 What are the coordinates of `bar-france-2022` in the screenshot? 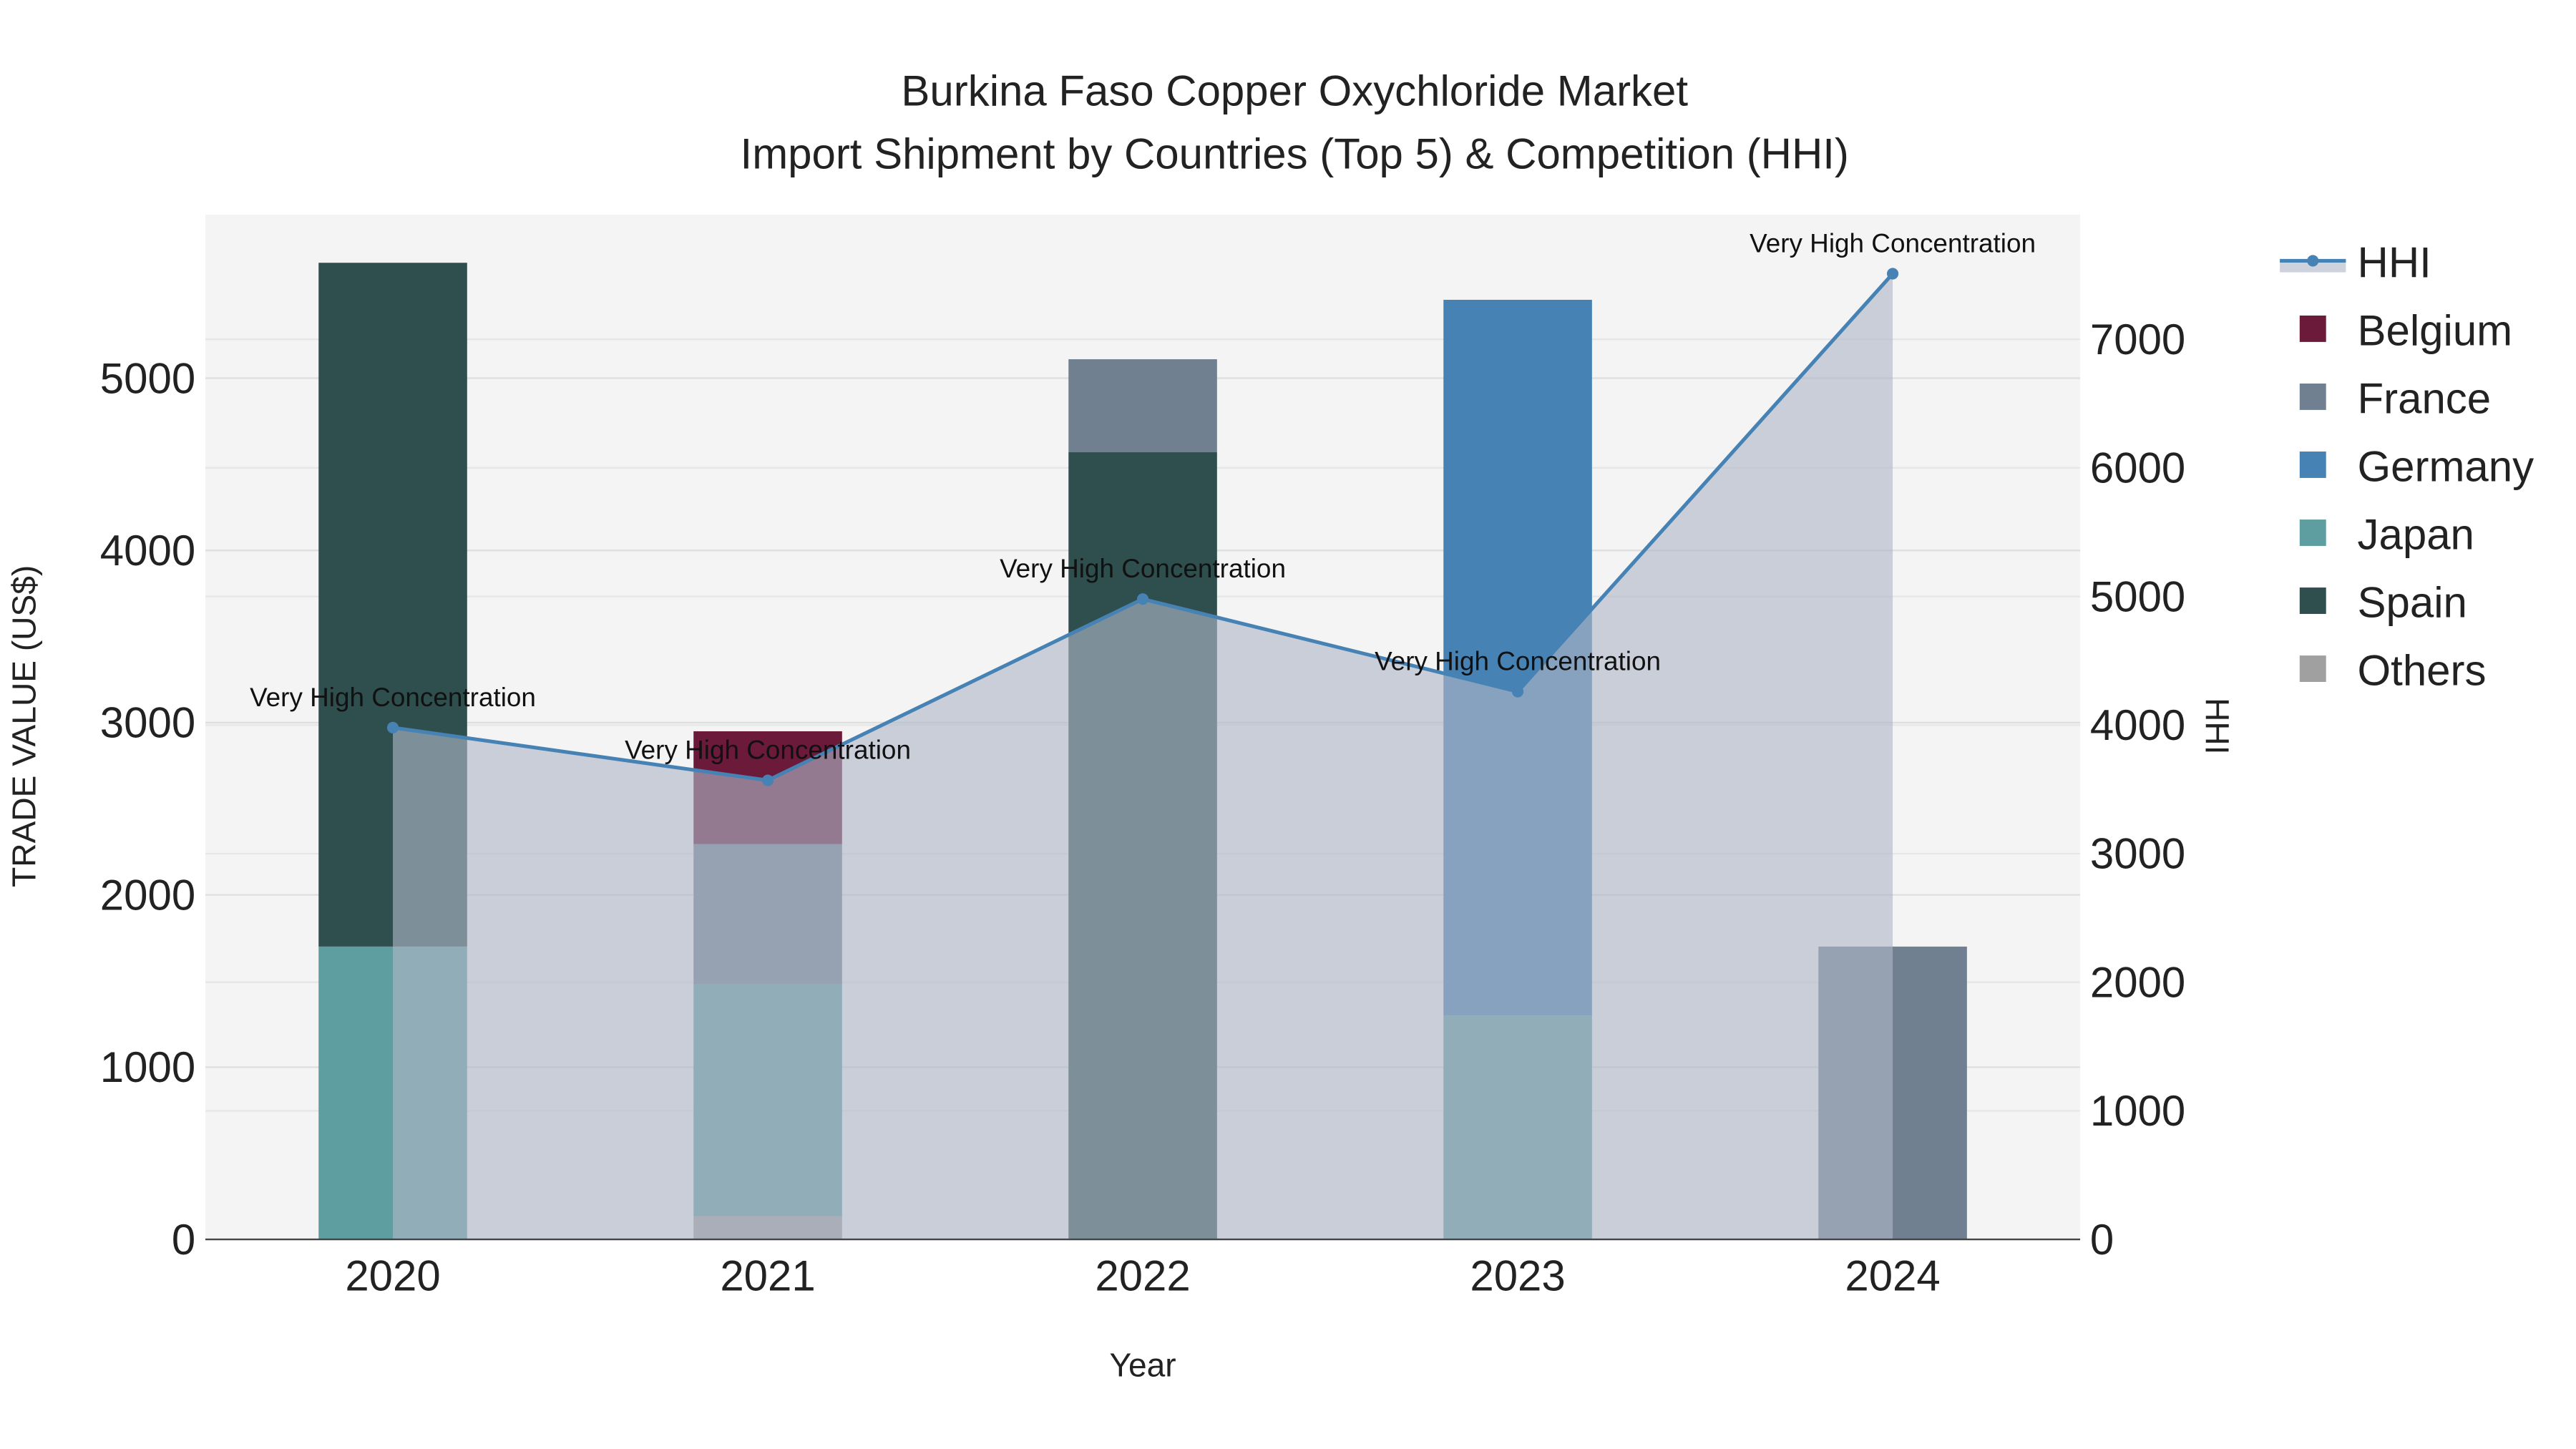 It's located at (1142, 406).